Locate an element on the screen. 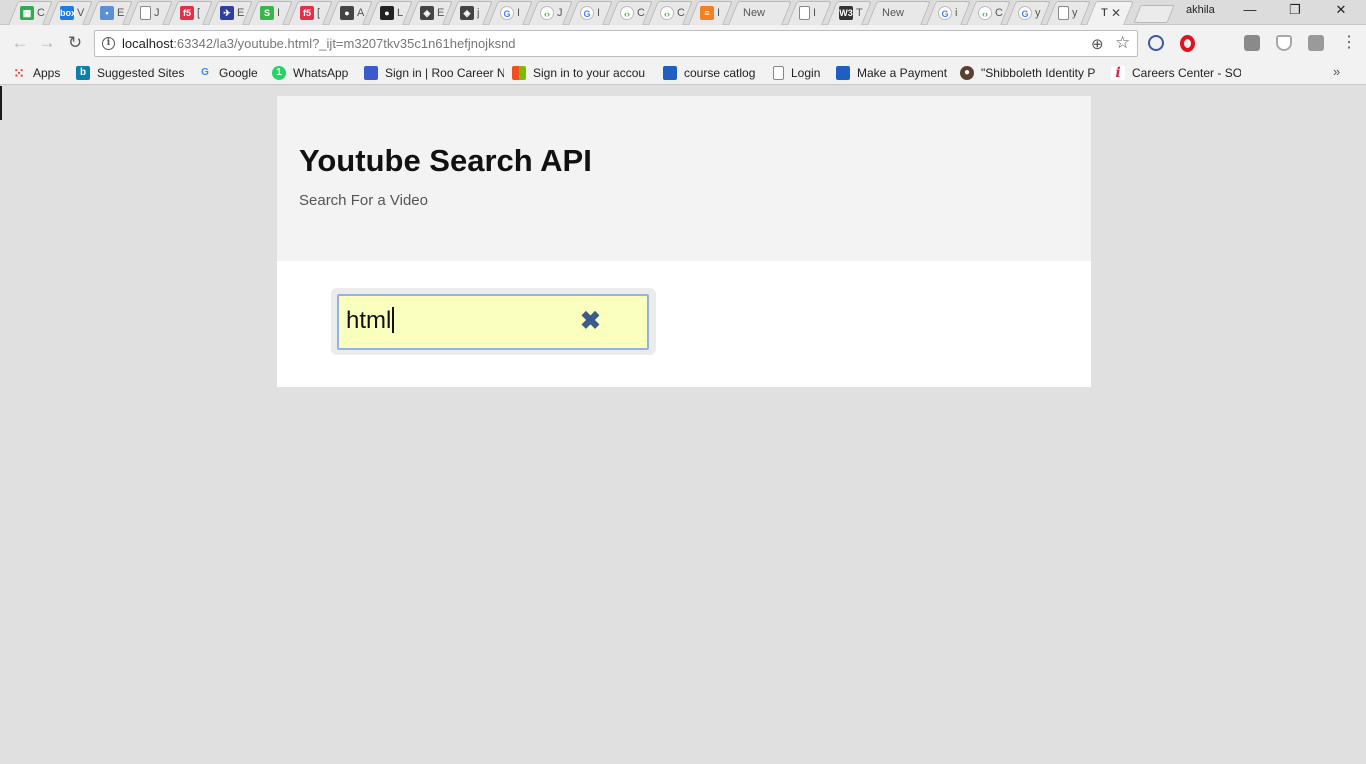  text-caret is located at coordinates (393, 320).